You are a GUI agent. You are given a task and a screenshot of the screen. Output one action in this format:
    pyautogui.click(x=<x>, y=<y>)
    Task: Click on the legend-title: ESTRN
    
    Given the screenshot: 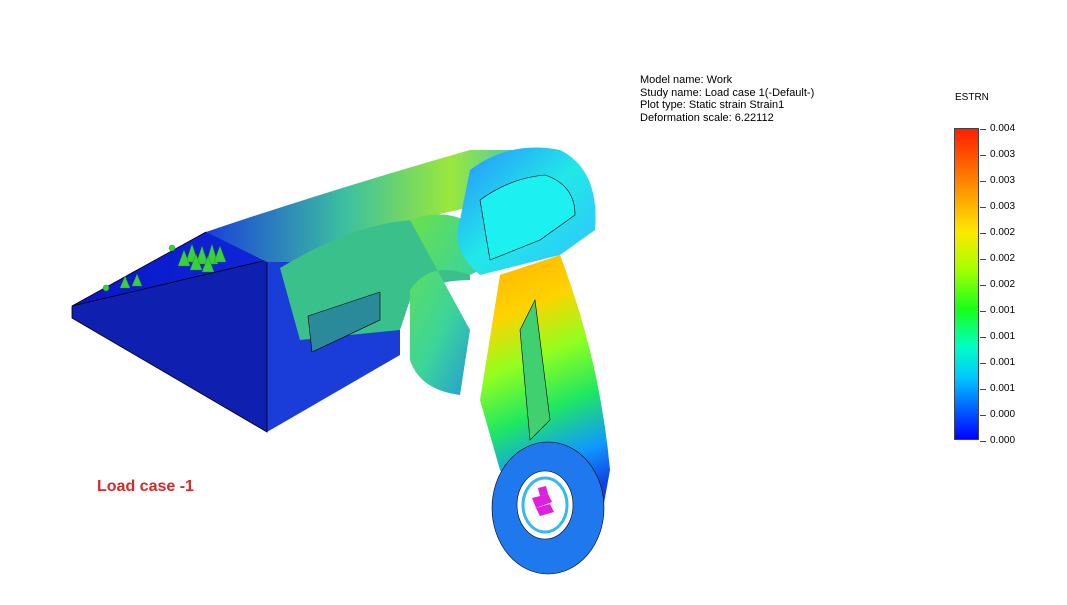 What is the action you would take?
    pyautogui.click(x=972, y=97)
    